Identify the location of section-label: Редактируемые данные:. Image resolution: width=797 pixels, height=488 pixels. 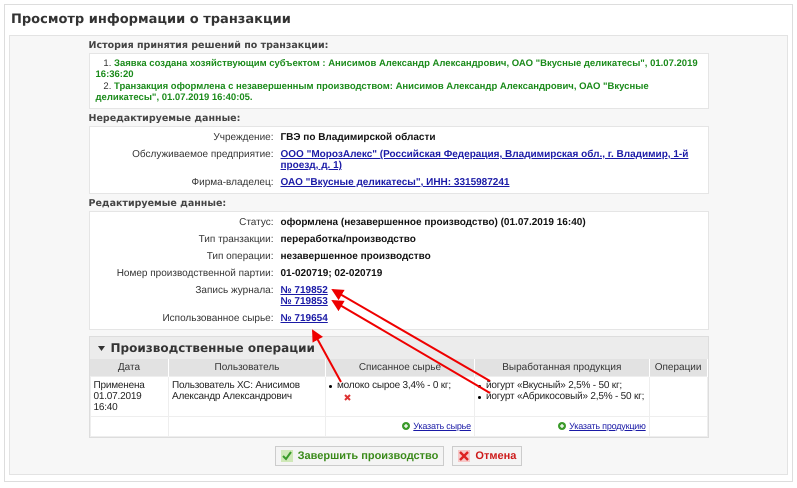
(158, 204).